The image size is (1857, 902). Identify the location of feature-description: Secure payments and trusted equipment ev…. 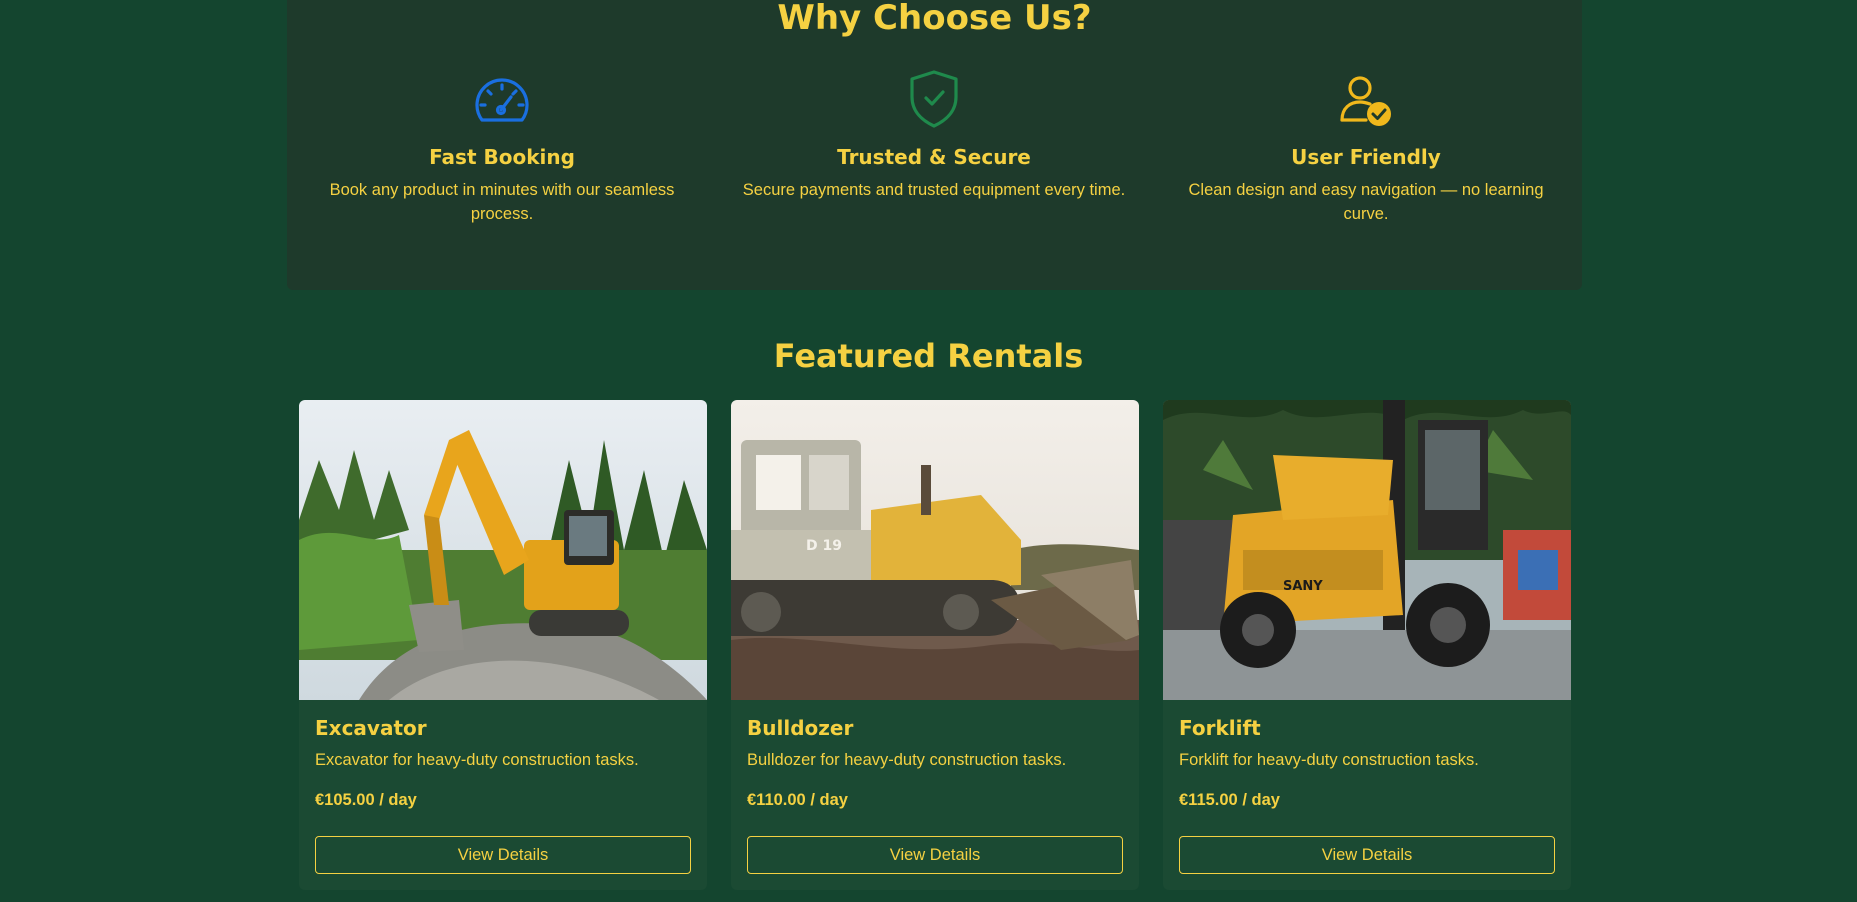
(934, 190).